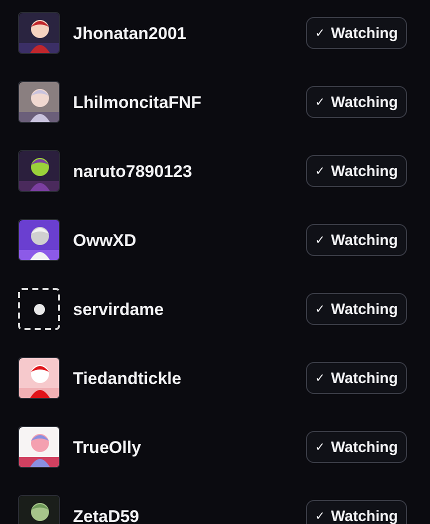 This screenshot has height=524, width=430. What do you see at coordinates (189, 171) in the screenshot?
I see `username: naruto7890123` at bounding box center [189, 171].